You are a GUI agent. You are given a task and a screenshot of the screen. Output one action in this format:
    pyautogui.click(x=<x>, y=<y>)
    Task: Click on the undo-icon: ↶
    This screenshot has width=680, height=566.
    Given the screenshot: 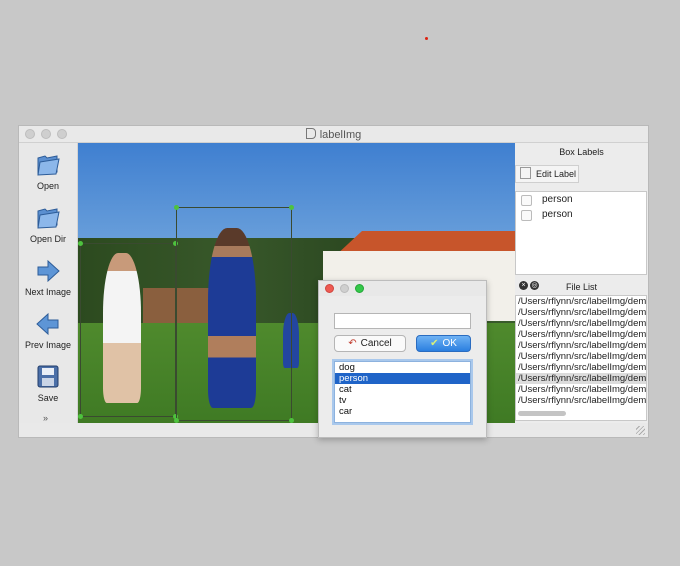 What is the action you would take?
    pyautogui.click(x=352, y=343)
    